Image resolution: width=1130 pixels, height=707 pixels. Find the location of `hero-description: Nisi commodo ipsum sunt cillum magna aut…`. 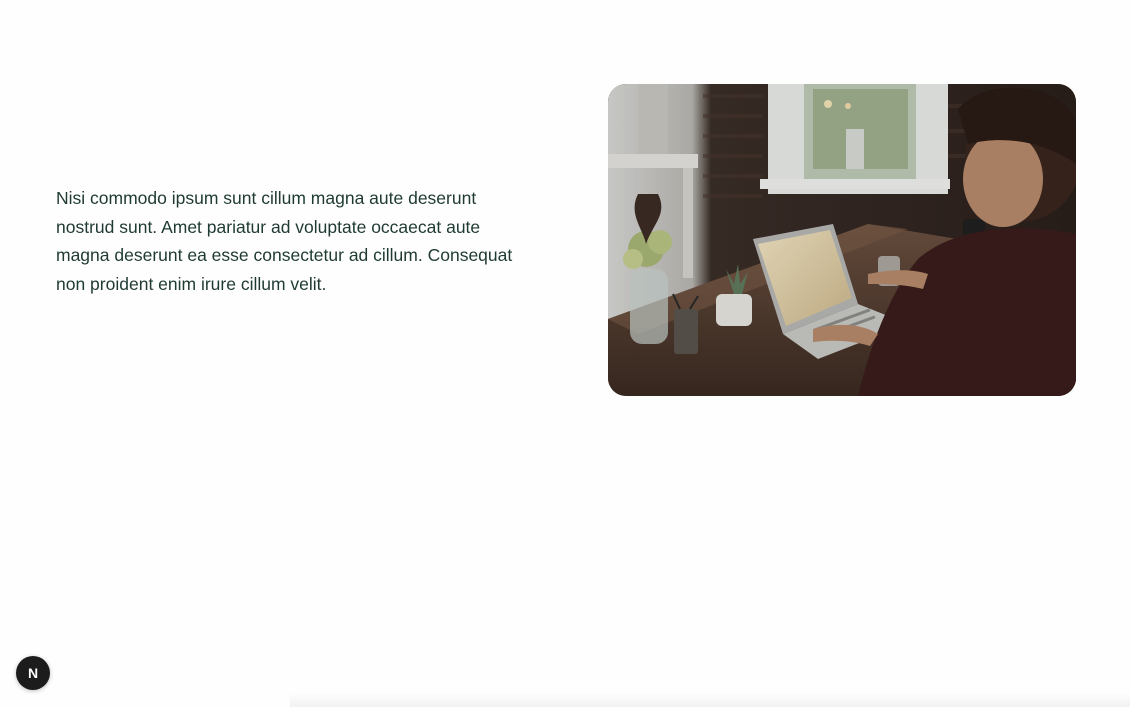

hero-description: Nisi commodo ipsum sunt cillum magna aut… is located at coordinates (284, 241).